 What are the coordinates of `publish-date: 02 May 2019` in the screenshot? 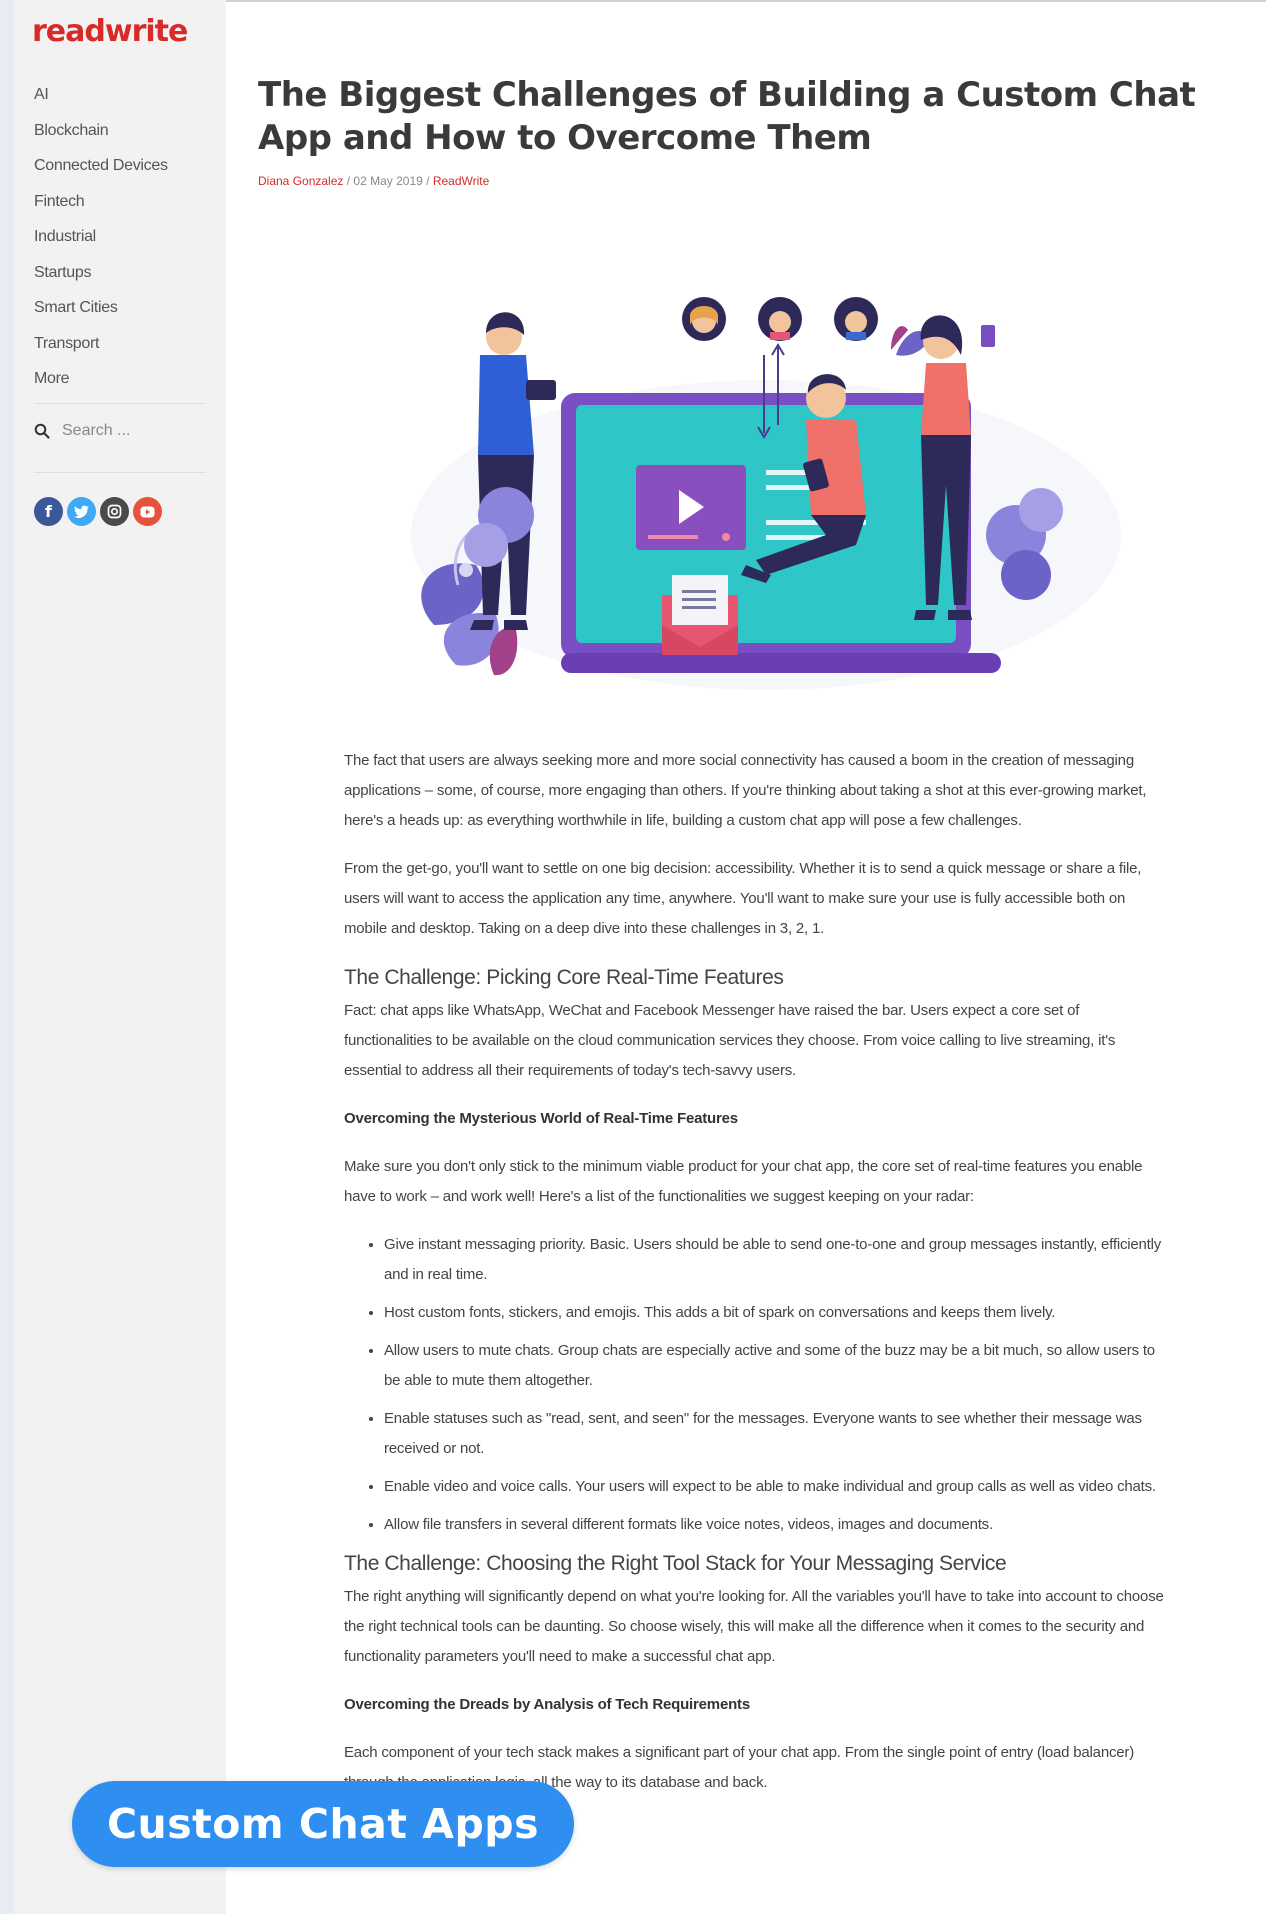 It's located at (388, 181).